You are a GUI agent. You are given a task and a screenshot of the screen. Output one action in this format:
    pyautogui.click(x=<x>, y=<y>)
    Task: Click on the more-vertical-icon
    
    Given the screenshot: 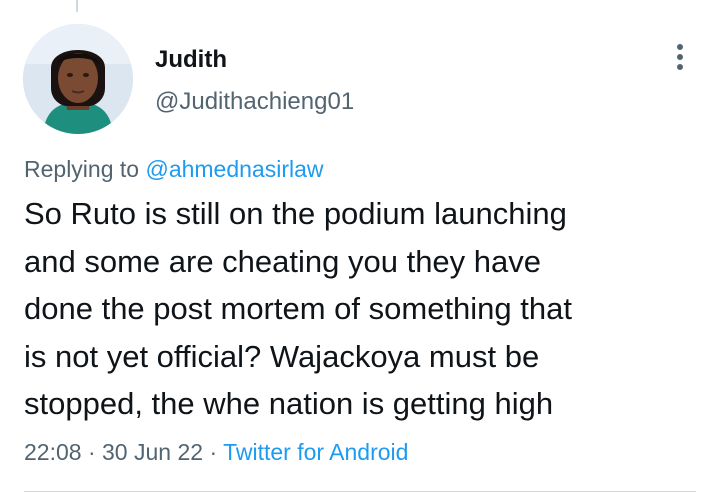 What is the action you would take?
    pyautogui.click(x=680, y=57)
    